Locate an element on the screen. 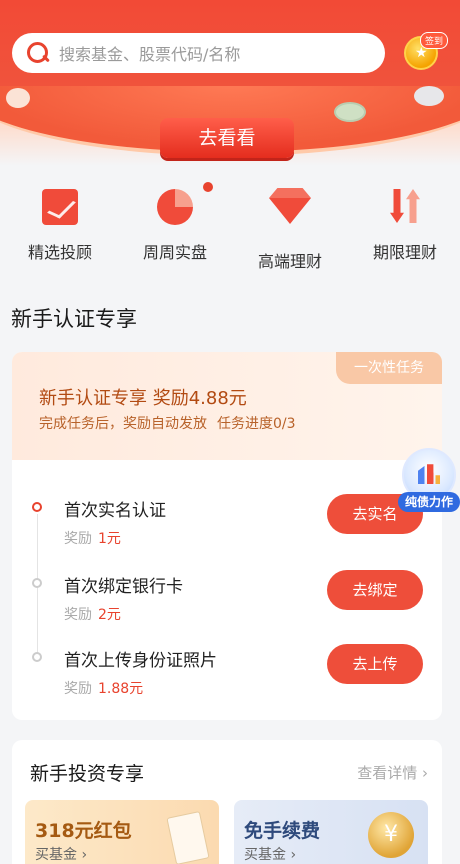  auto-reward-note: 完成任务后，奖励自动发放 is located at coordinates (123, 424).